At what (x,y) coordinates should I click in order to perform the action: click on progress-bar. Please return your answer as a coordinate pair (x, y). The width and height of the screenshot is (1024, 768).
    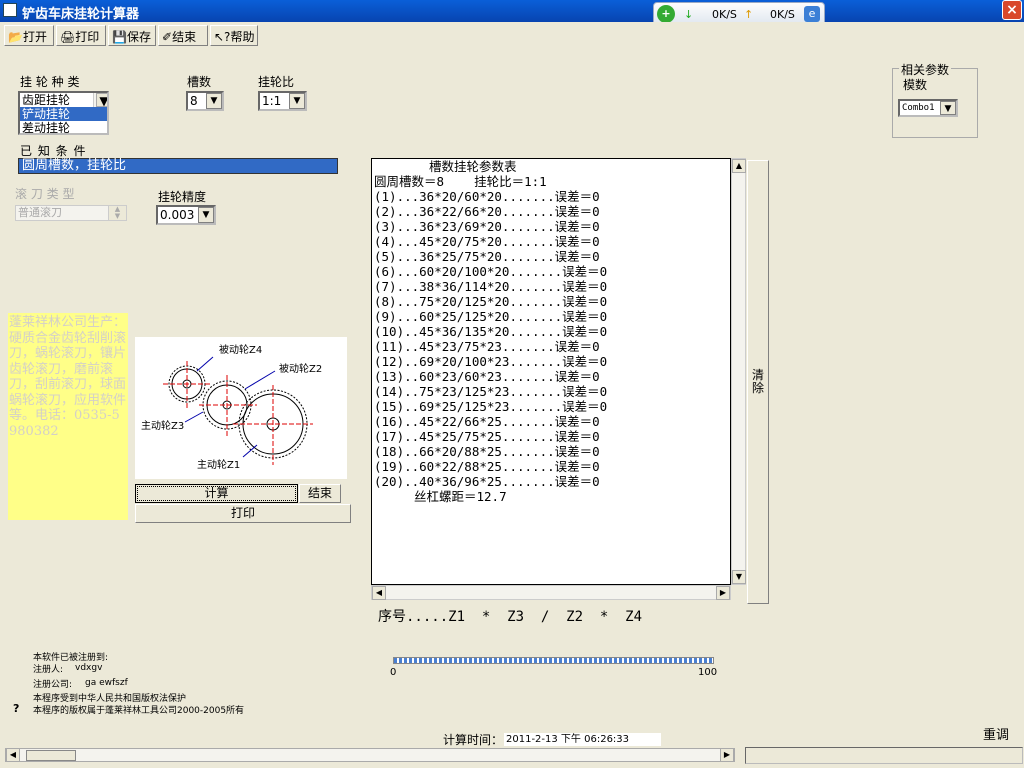
    Looking at the image, I should click on (553, 660).